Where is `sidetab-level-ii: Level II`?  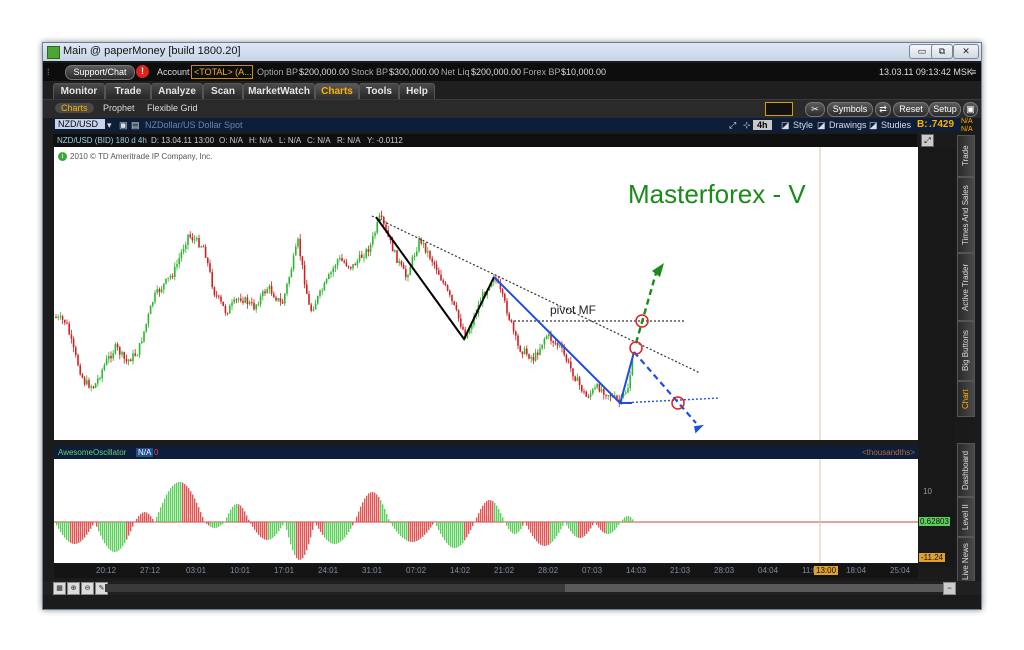 sidetab-level-ii: Level II is located at coordinates (966, 517).